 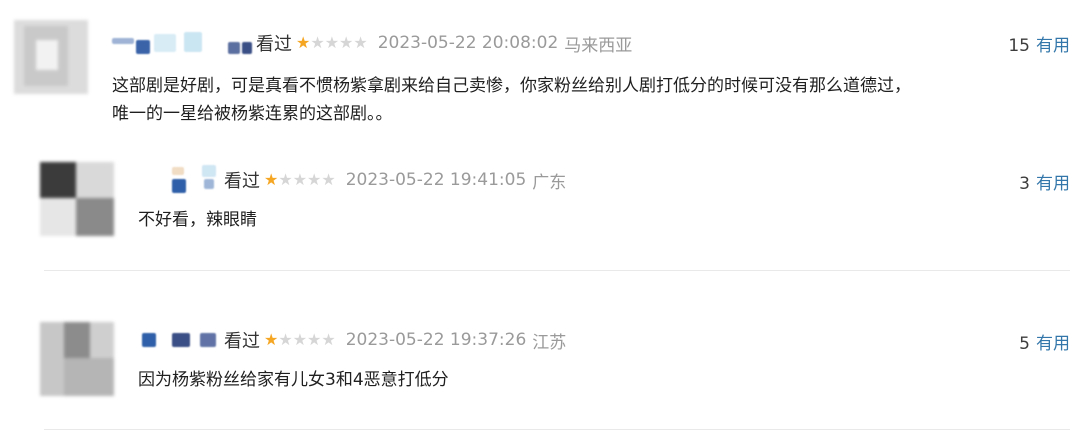 What do you see at coordinates (549, 342) in the screenshot?
I see `comment-location: 江苏` at bounding box center [549, 342].